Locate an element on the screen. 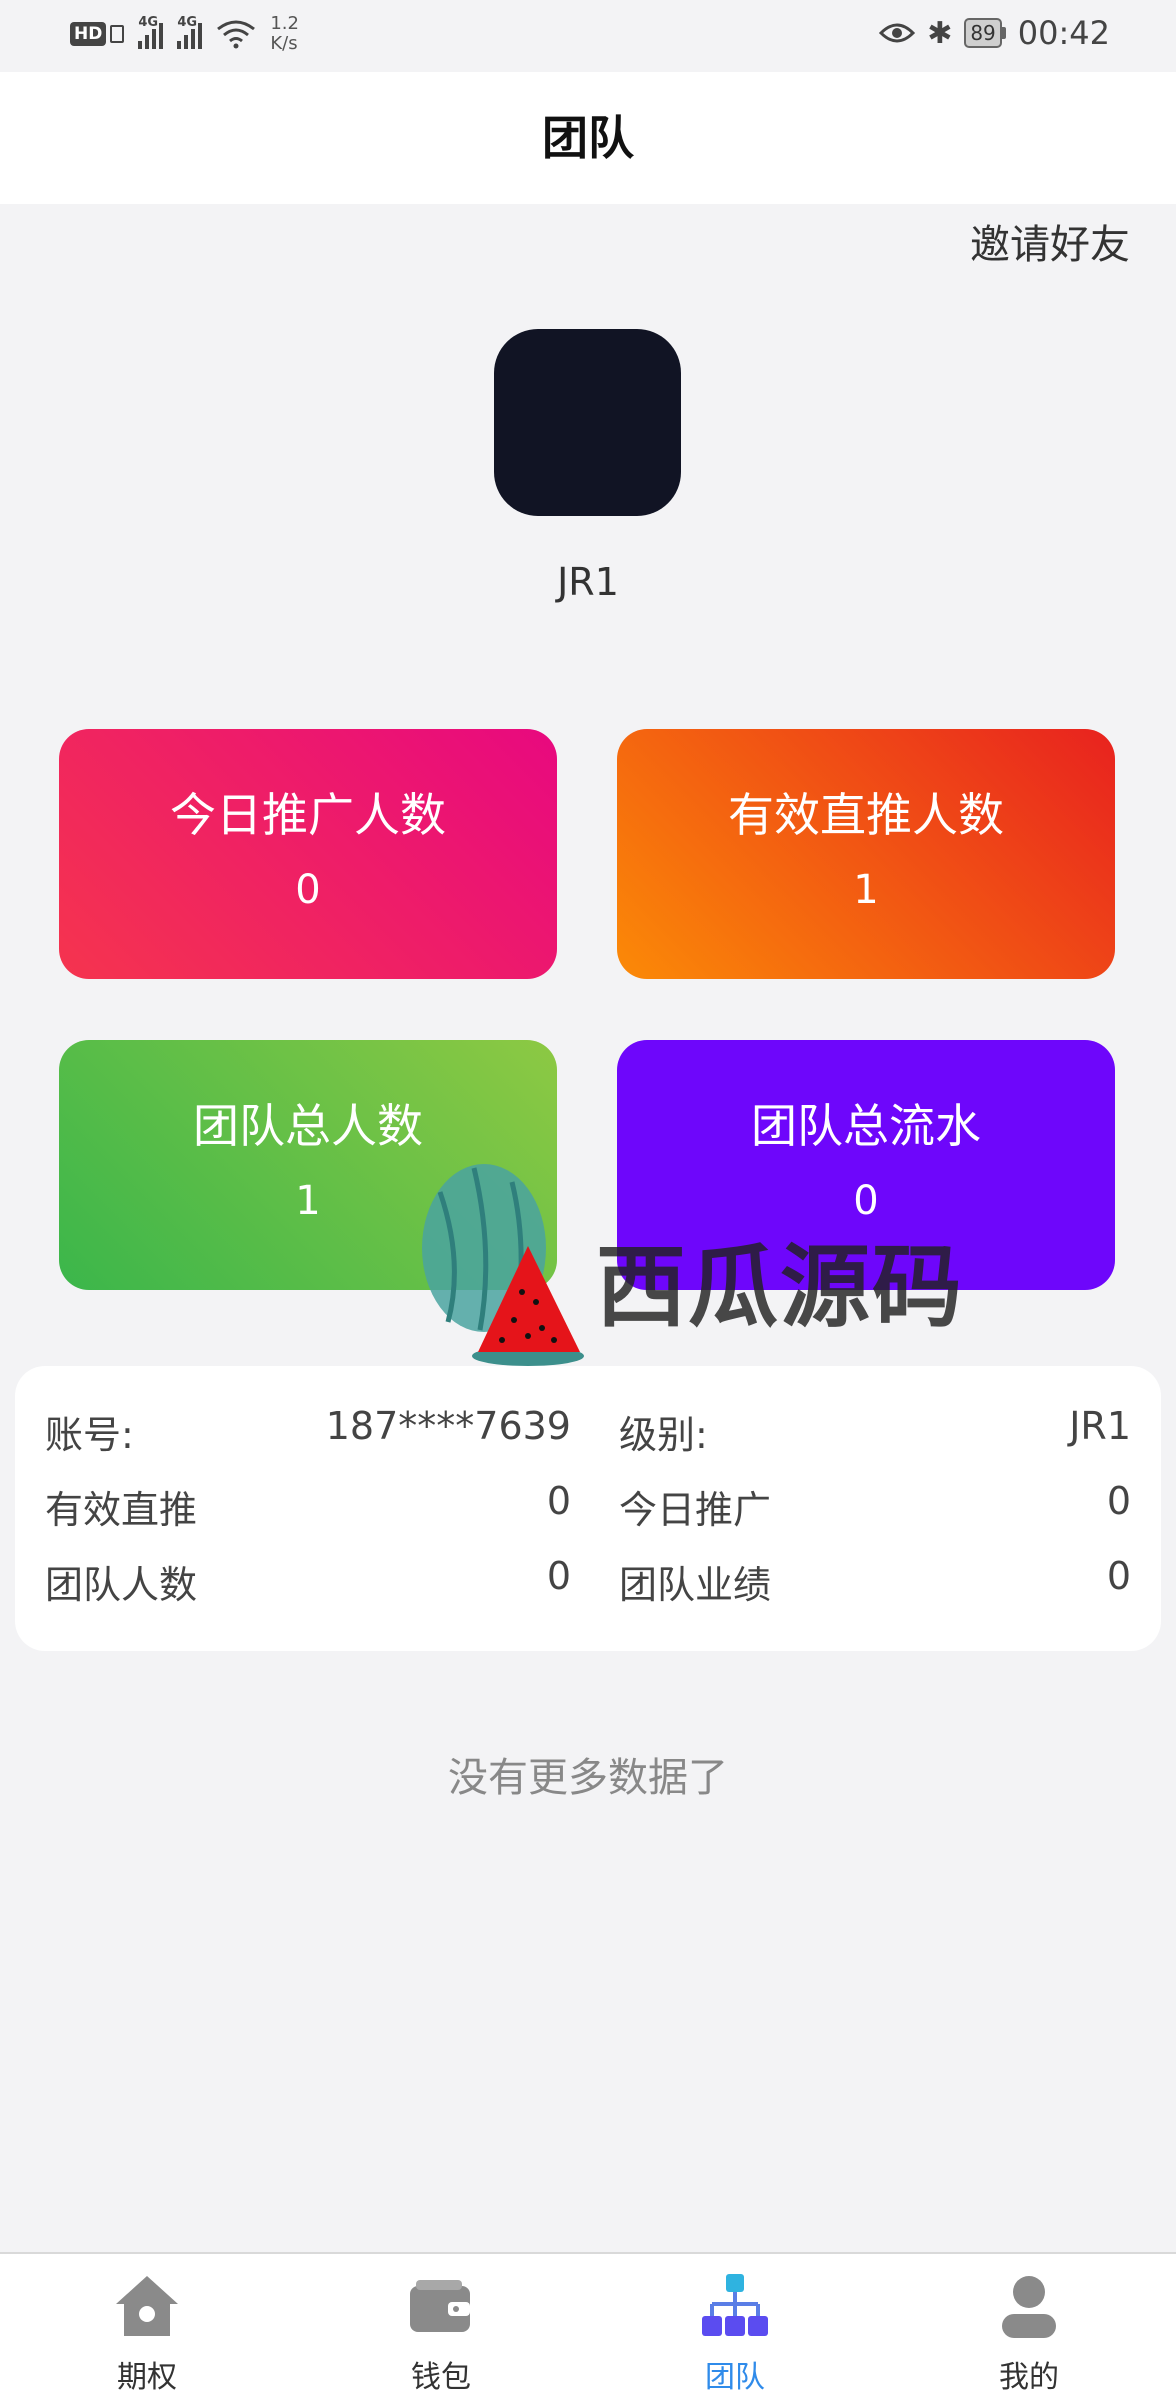 This screenshot has height=2402, width=1176. stat-card-valid-direct: 有效直推人数 1 is located at coordinates (866, 854).